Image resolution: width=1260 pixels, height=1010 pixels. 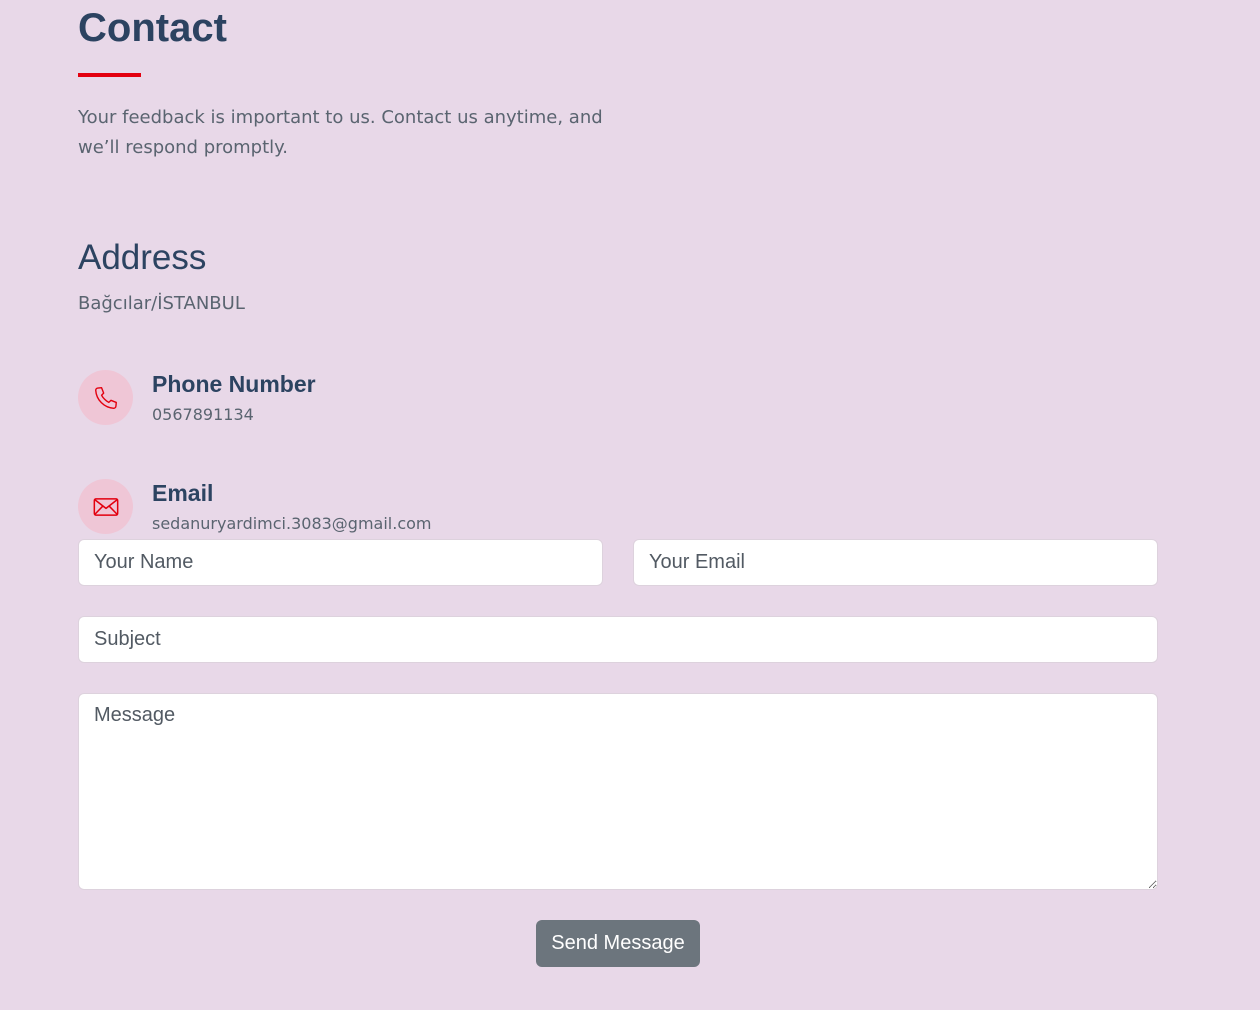 I want to click on address-heading: Address, so click(x=142, y=257).